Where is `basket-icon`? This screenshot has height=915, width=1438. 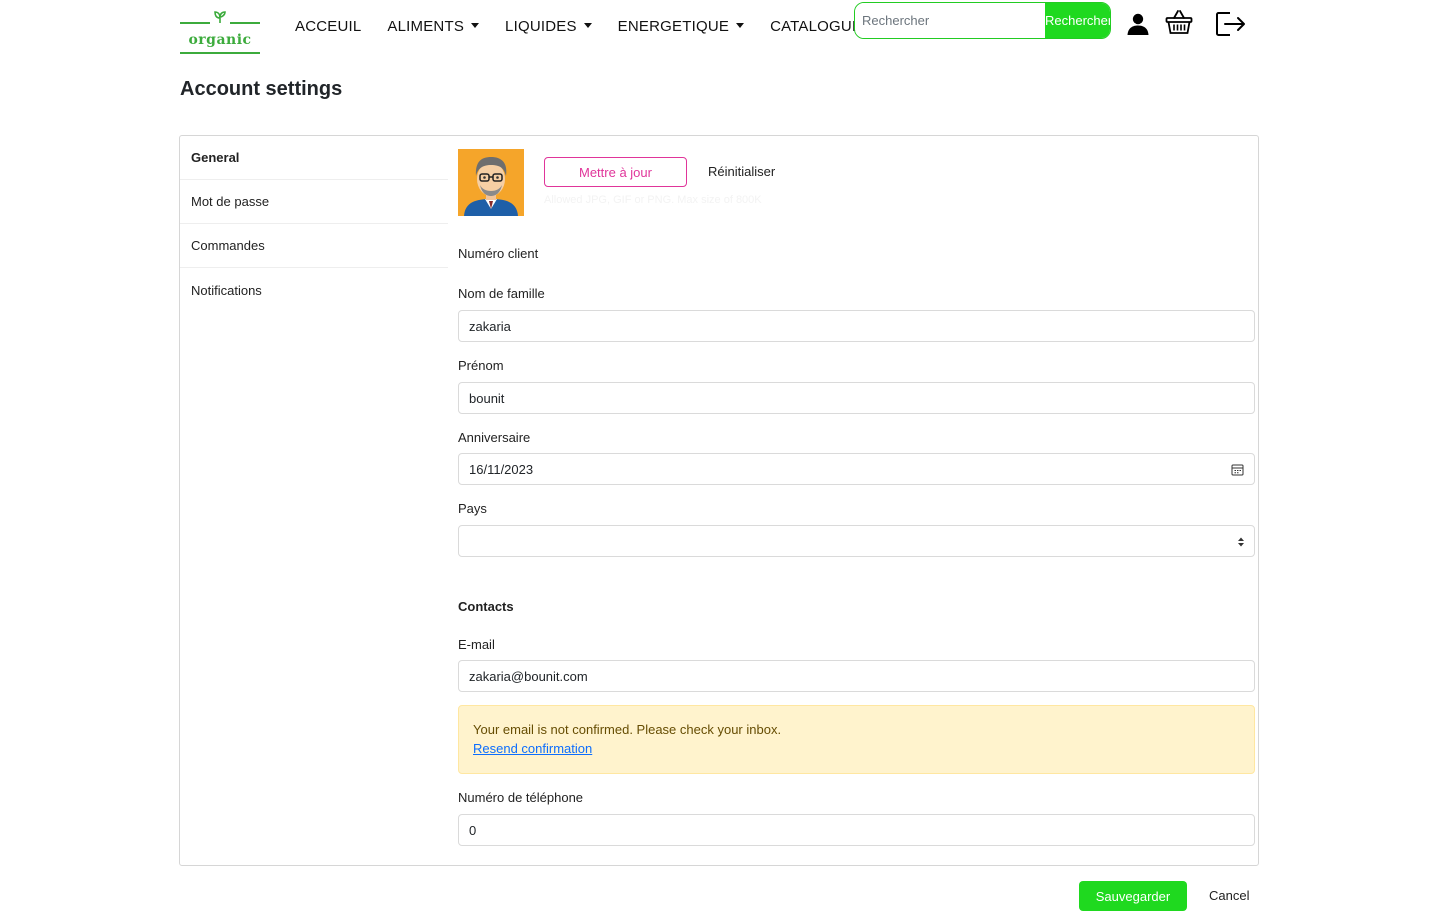
basket-icon is located at coordinates (1179, 22).